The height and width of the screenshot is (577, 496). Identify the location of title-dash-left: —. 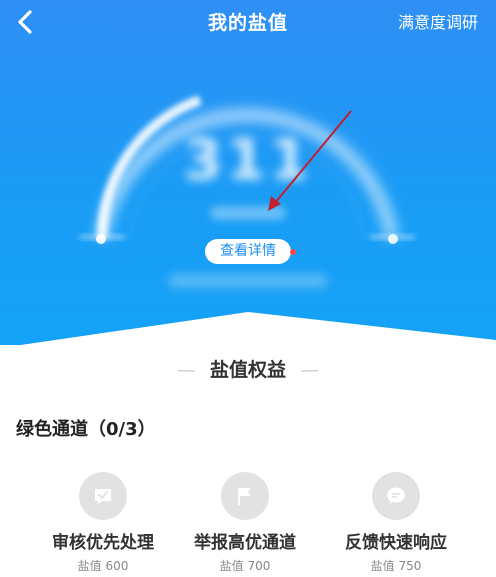
(186, 370).